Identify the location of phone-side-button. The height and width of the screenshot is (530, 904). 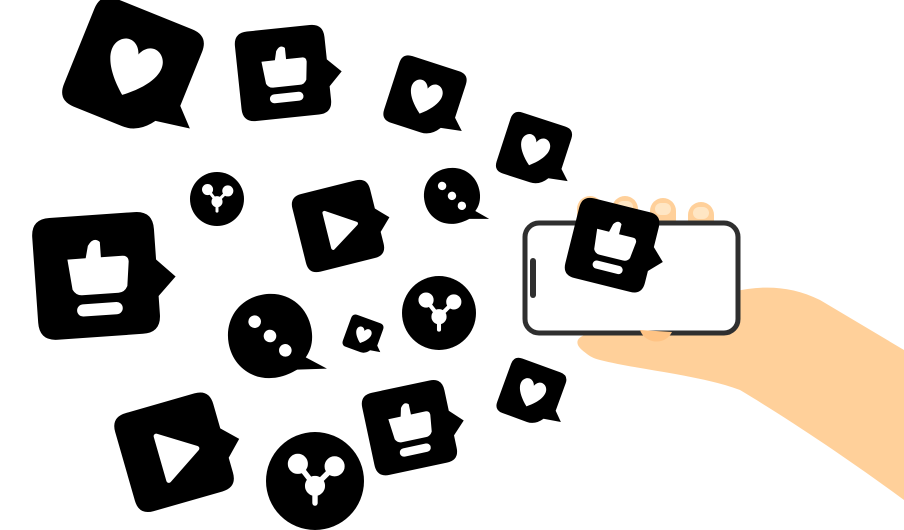
(533, 278).